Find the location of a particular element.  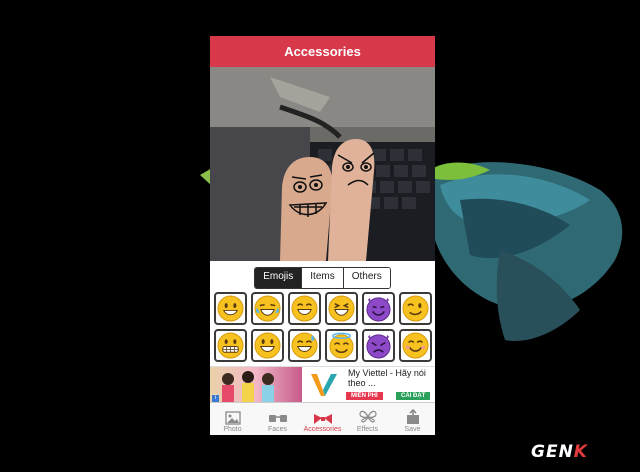

segment-items: Items is located at coordinates (323, 278).